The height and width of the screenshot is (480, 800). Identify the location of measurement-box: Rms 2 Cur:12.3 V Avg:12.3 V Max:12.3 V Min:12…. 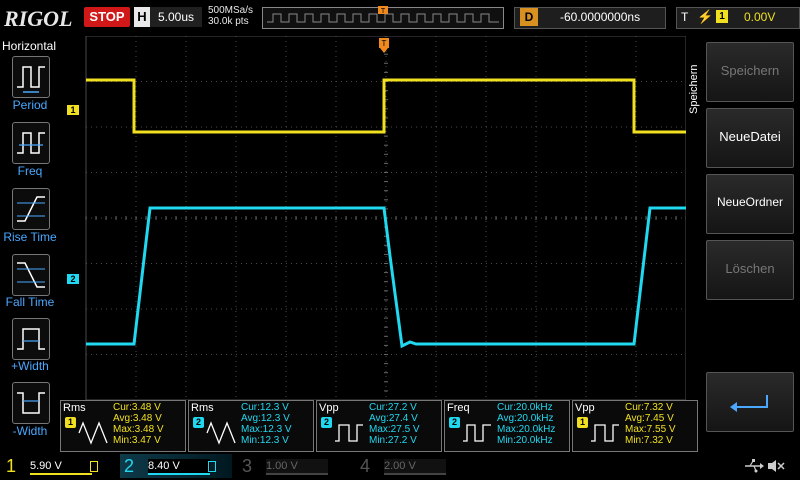
(251, 426).